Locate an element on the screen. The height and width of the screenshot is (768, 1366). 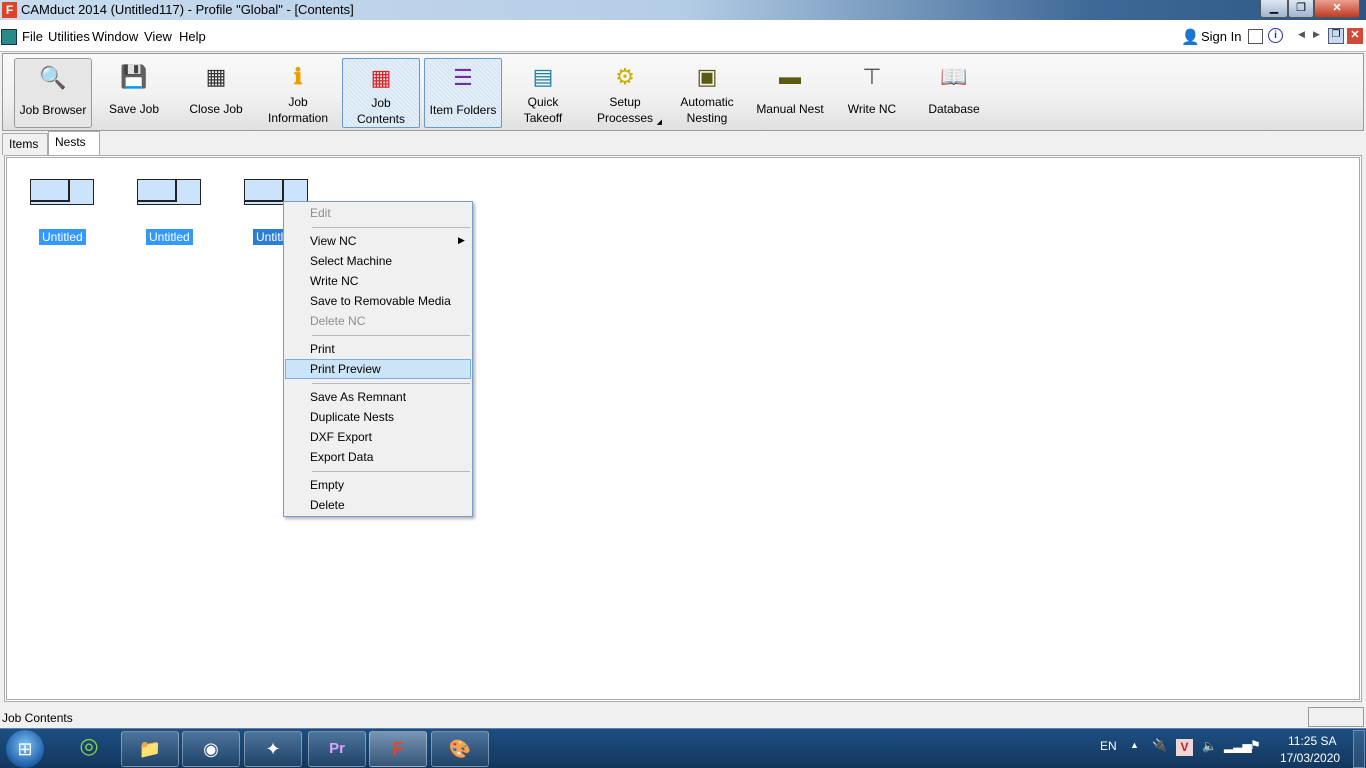
dropdown-arrow-icon: ◢ is located at coordinates (659, 122).